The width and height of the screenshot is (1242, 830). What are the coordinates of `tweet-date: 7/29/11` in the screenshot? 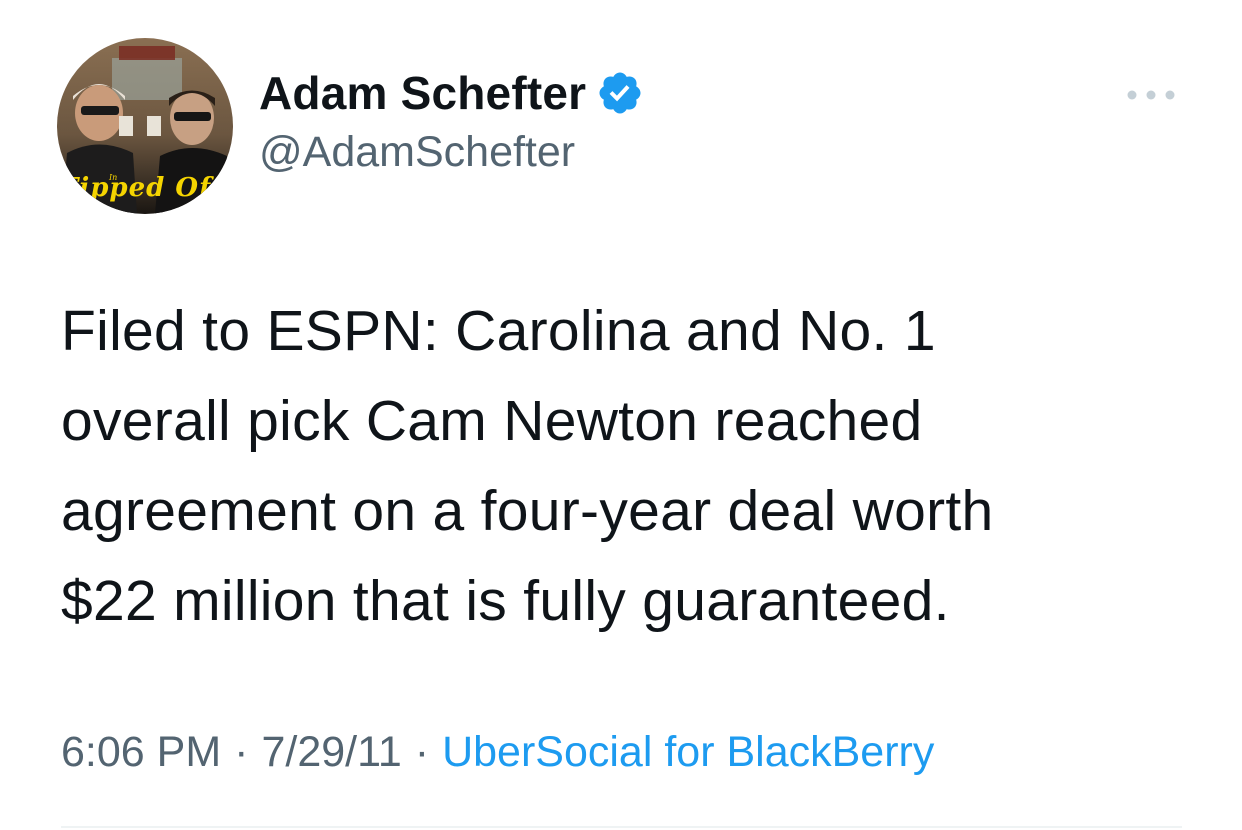 It's located at (331, 752).